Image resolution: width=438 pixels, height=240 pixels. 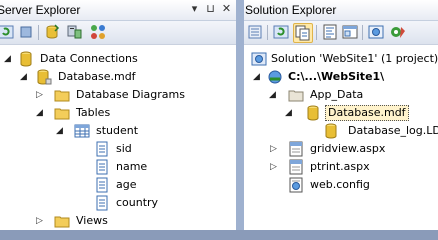 I want to click on close-icon: ✕, so click(x=226, y=9).